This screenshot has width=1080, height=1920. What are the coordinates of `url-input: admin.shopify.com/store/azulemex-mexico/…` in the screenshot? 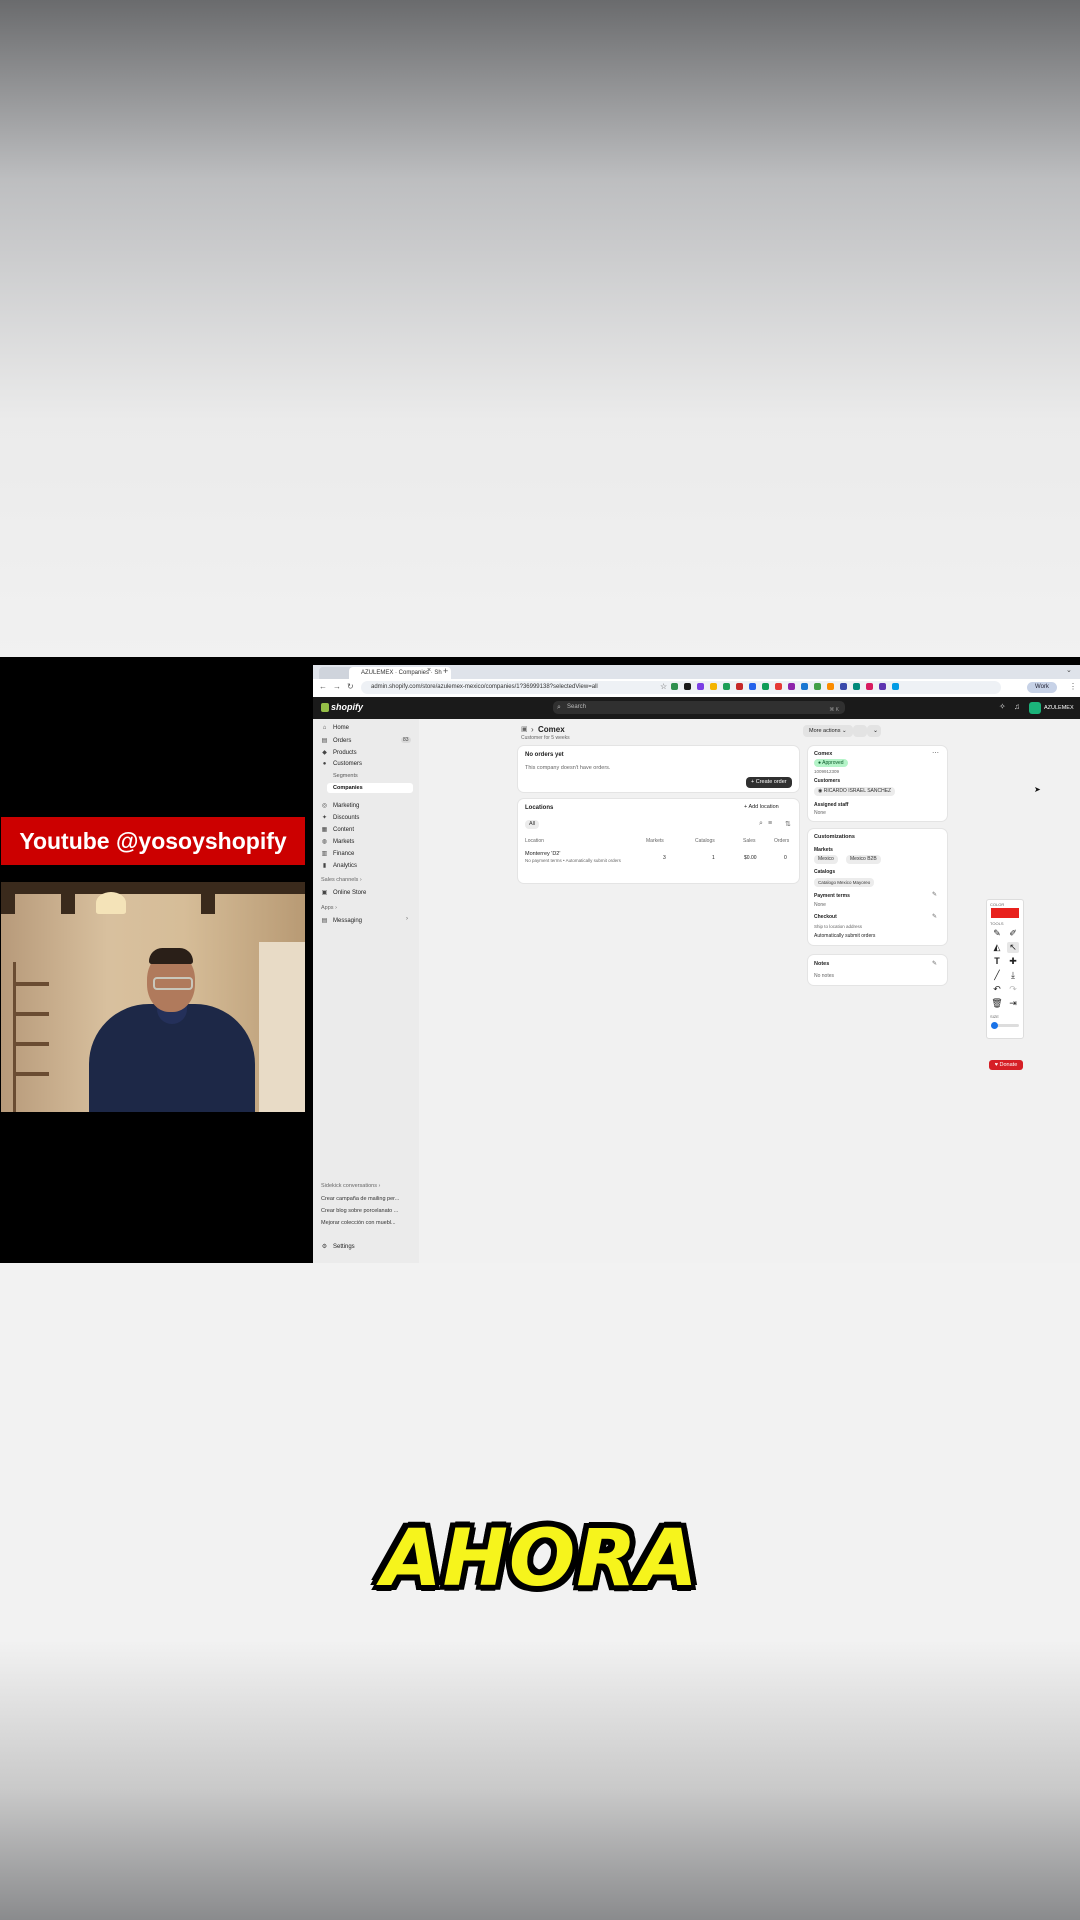 It's located at (681, 687).